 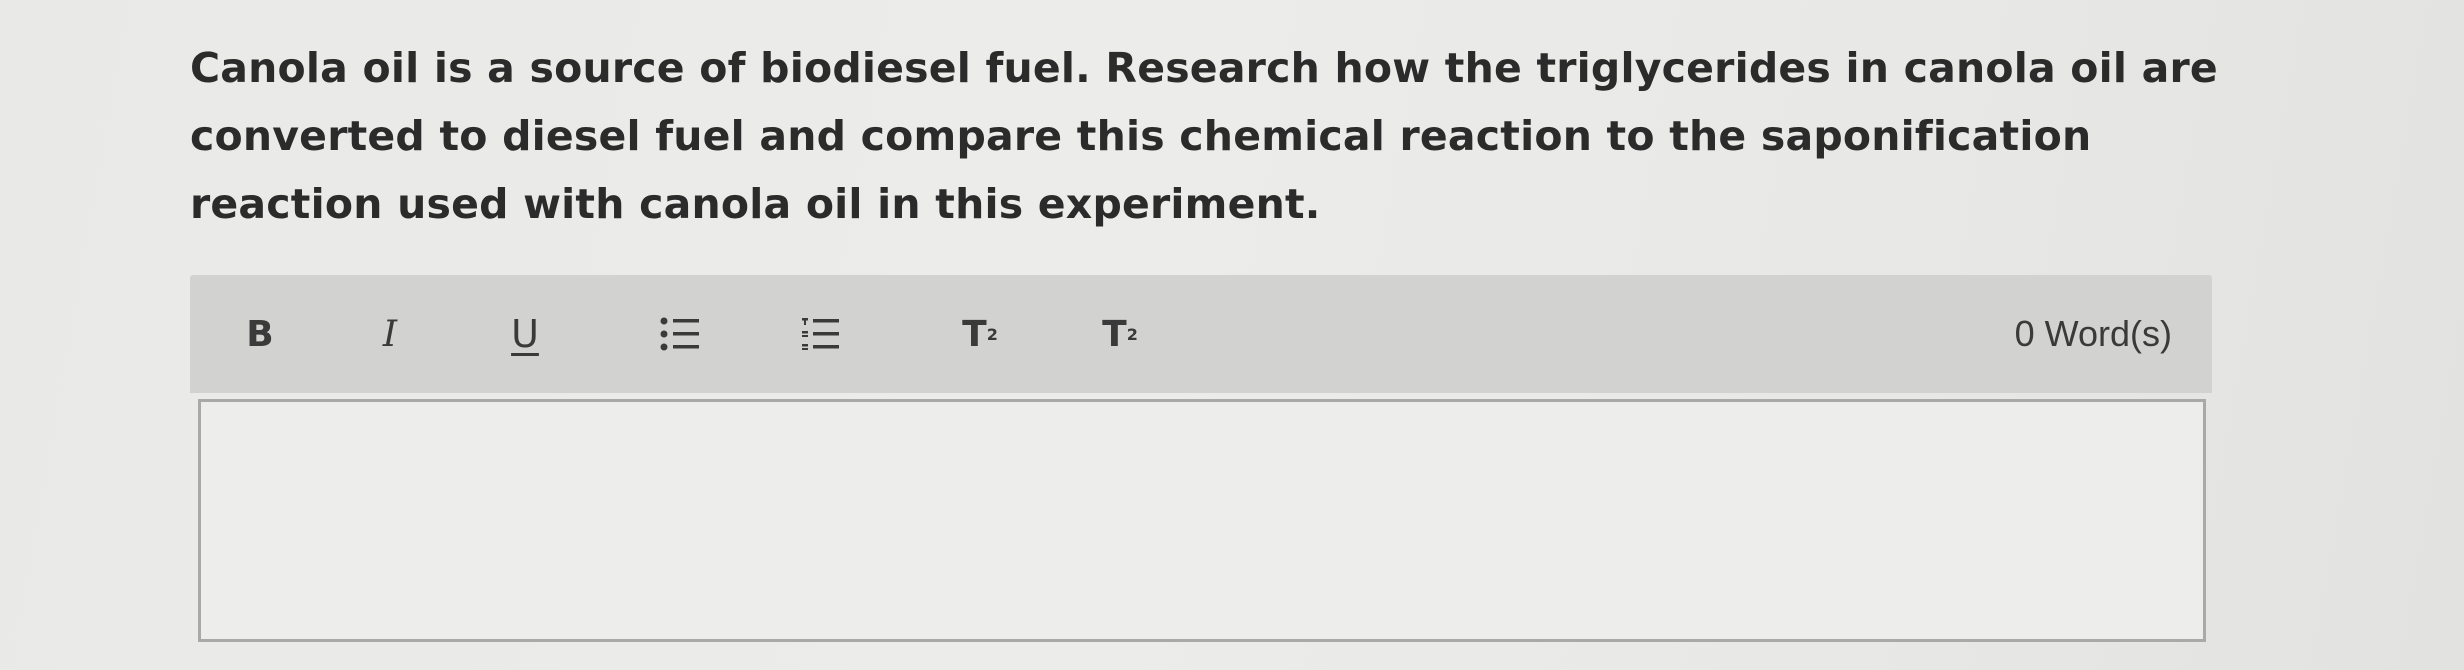 I want to click on subscript-button: T2, so click(x=1120, y=334).